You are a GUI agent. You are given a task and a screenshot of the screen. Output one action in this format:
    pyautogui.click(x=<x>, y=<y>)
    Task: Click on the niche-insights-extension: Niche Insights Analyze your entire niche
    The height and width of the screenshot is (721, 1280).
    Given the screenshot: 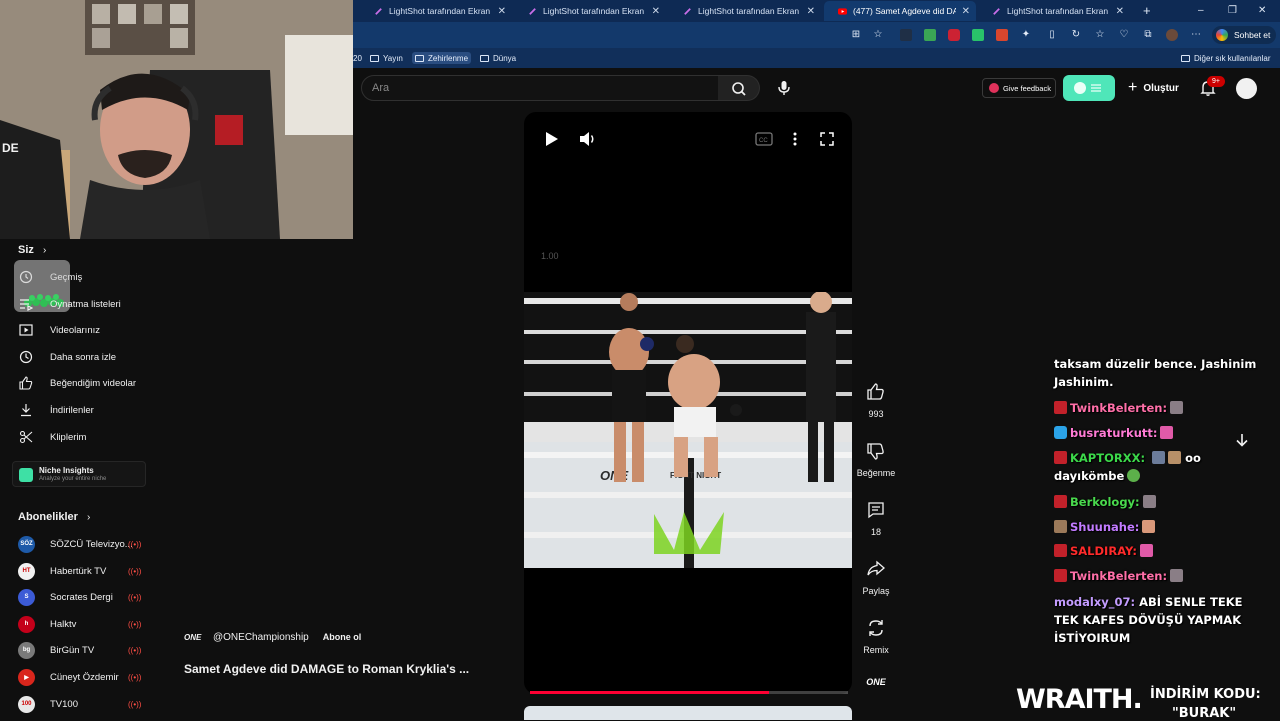 What is the action you would take?
    pyautogui.click(x=79, y=474)
    